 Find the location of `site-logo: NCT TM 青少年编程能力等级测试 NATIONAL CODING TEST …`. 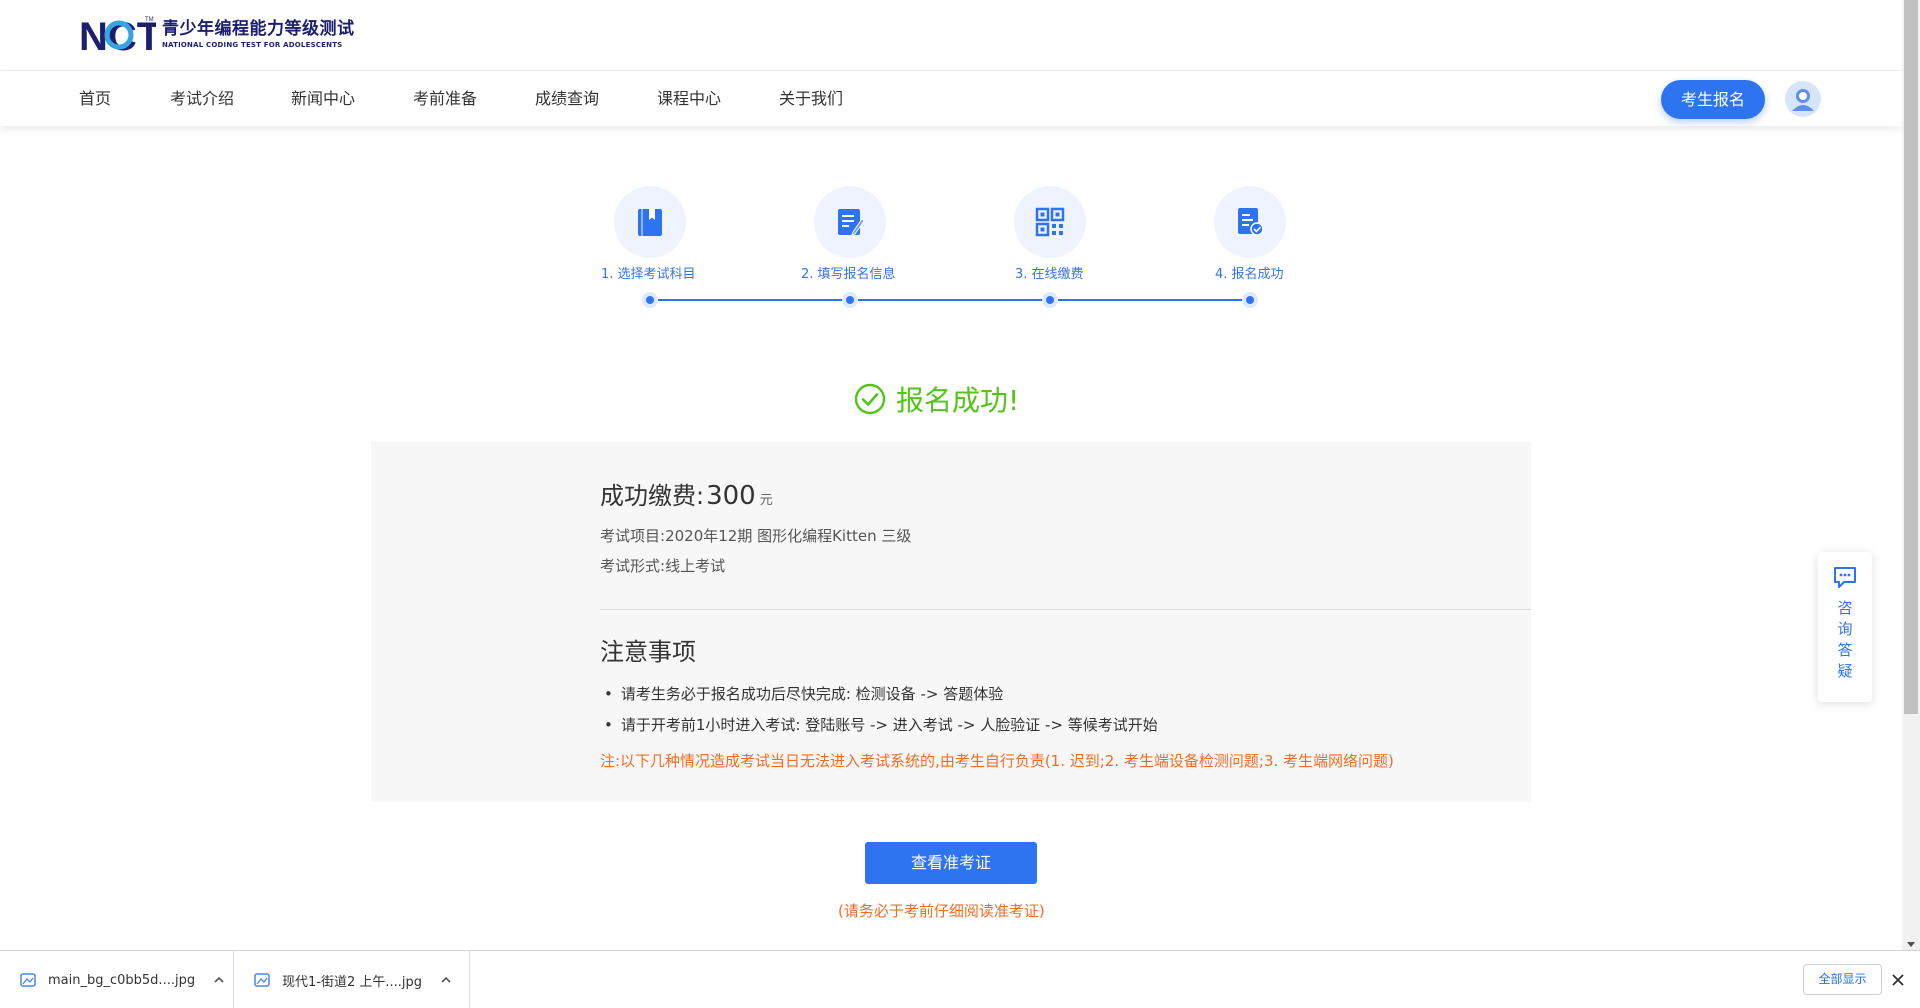

site-logo: NCT TM 青少年编程能力等级测试 NATIONAL CODING TEST … is located at coordinates (217, 35).